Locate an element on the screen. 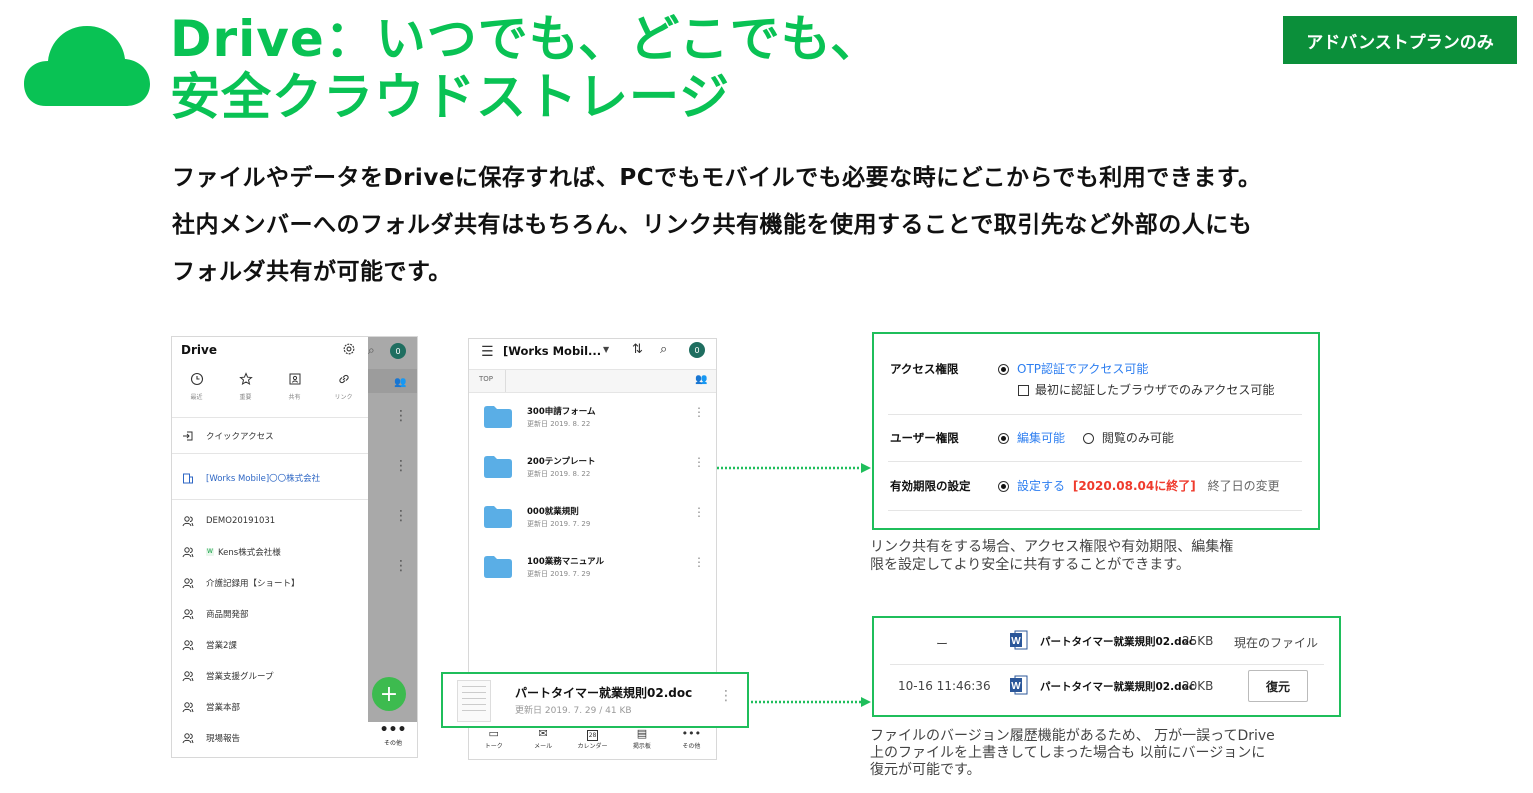 The height and width of the screenshot is (793, 1533). word-file-icon: W is located at coordinates (1019, 685).